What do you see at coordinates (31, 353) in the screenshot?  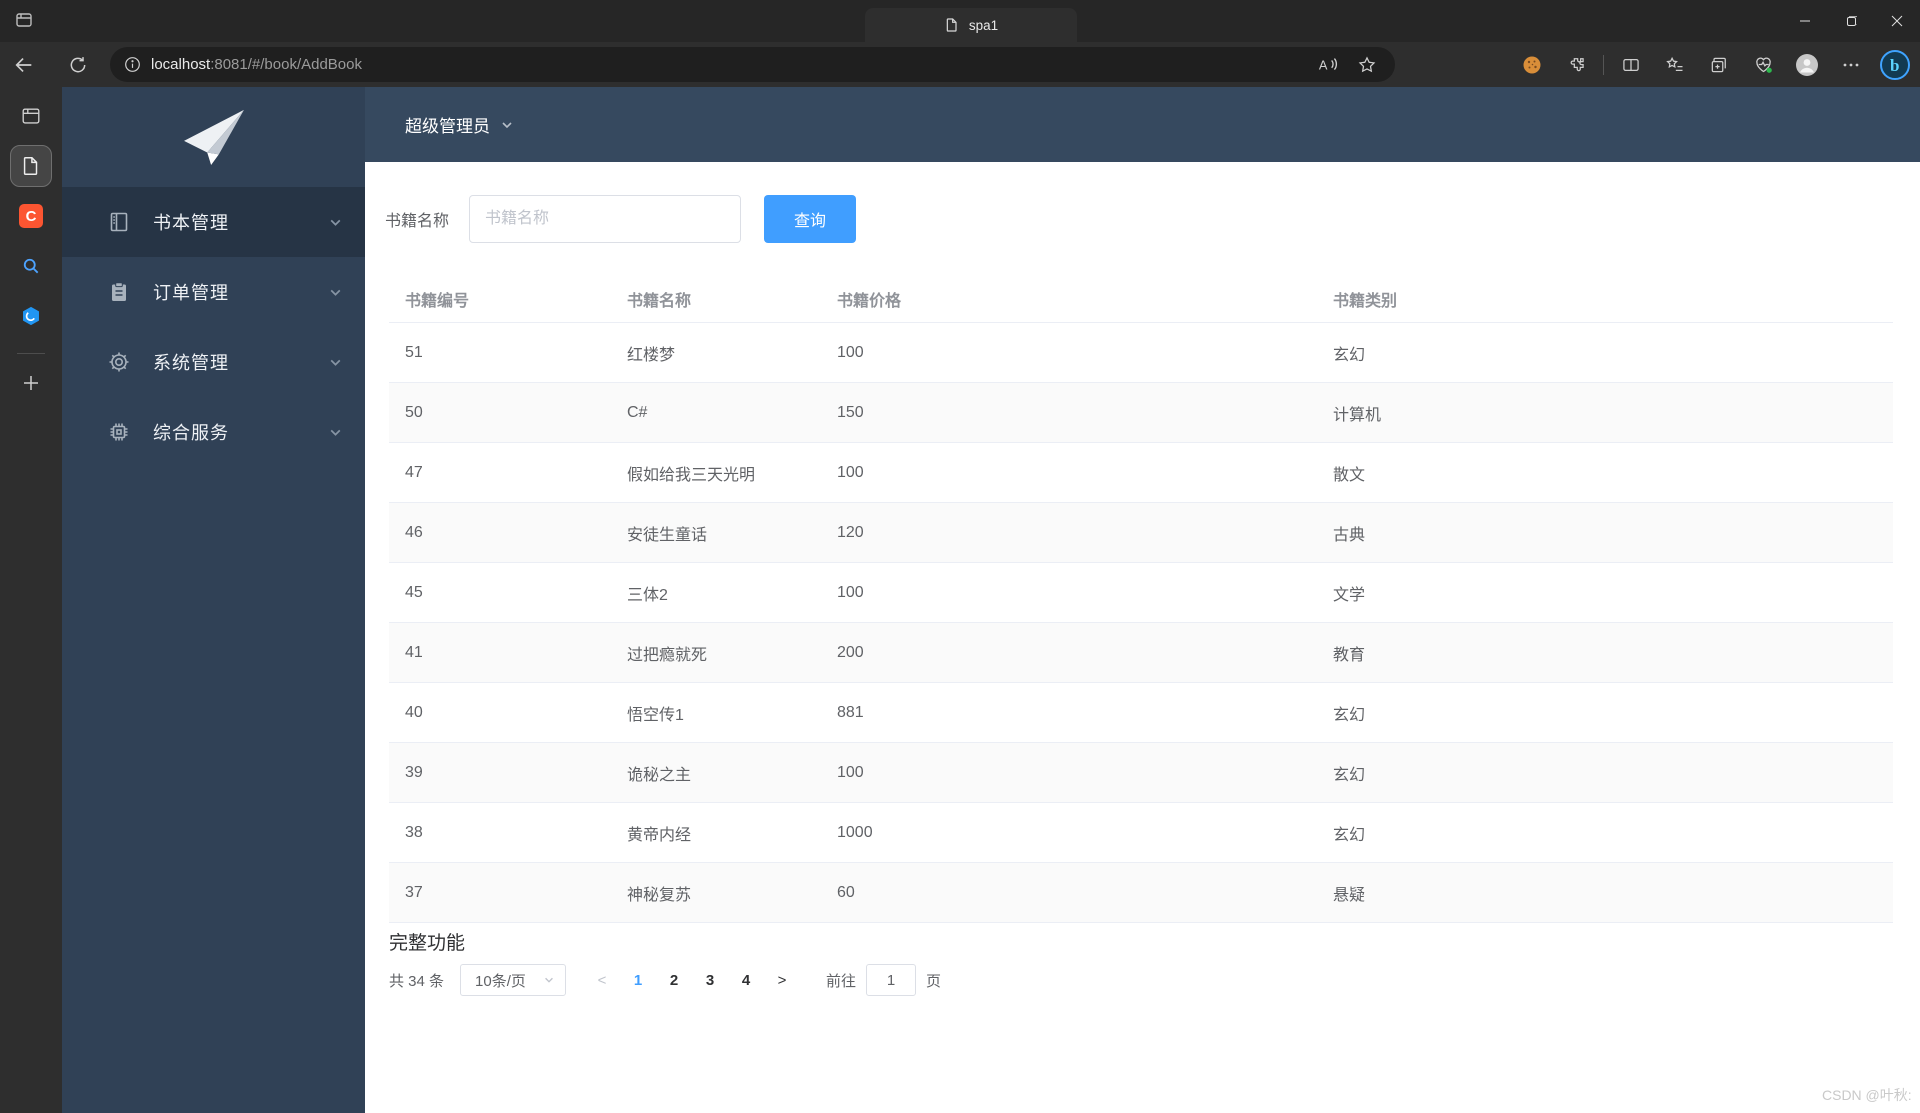 I see `rail-divider` at bounding box center [31, 353].